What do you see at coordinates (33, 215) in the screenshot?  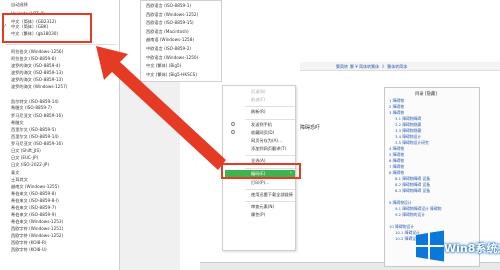 I see `encoding-option: 希伯来文 (ISO-8859-9)` at bounding box center [33, 215].